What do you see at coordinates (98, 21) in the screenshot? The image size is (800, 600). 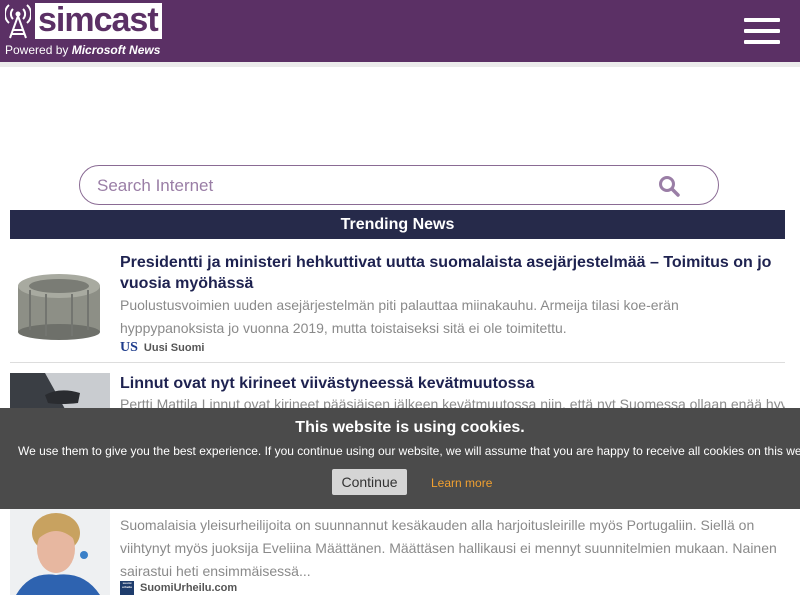 I see `brand-name: simcast` at bounding box center [98, 21].